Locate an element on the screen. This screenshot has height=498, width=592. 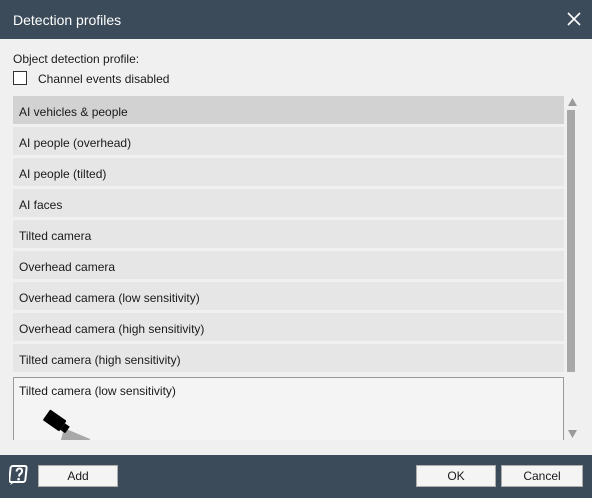
profile-item: AI people (tilted) is located at coordinates (288, 172).